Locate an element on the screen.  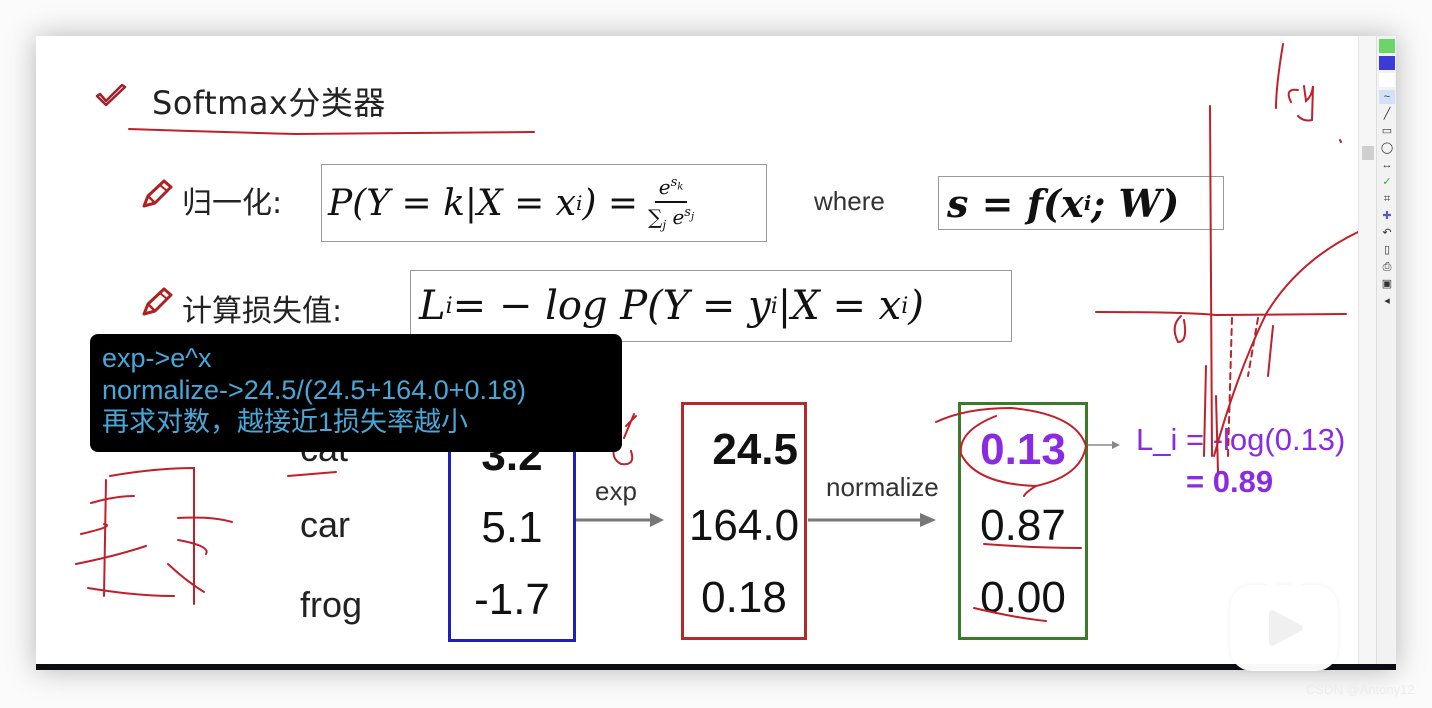
frac-den-sup: s is located at coordinates (687, 212).